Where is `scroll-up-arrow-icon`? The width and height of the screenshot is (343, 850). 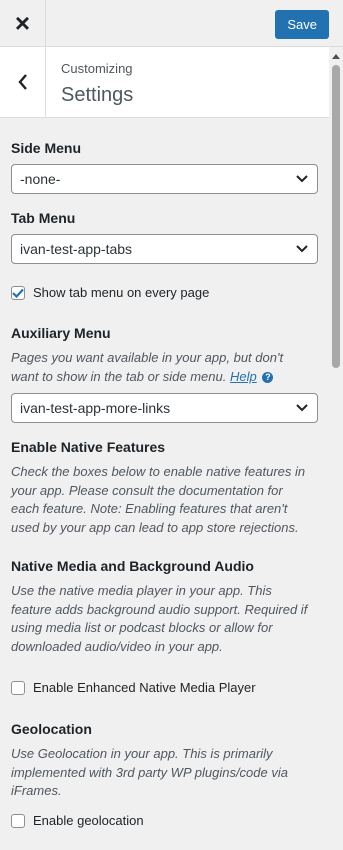
scroll-up-arrow-icon is located at coordinates (336, 56).